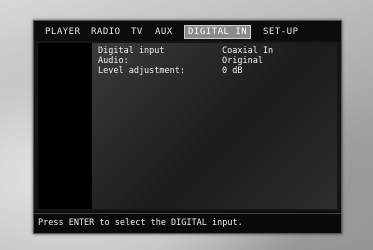 The image size is (373, 250). What do you see at coordinates (164, 32) in the screenshot?
I see `tab-aux: AUX` at bounding box center [164, 32].